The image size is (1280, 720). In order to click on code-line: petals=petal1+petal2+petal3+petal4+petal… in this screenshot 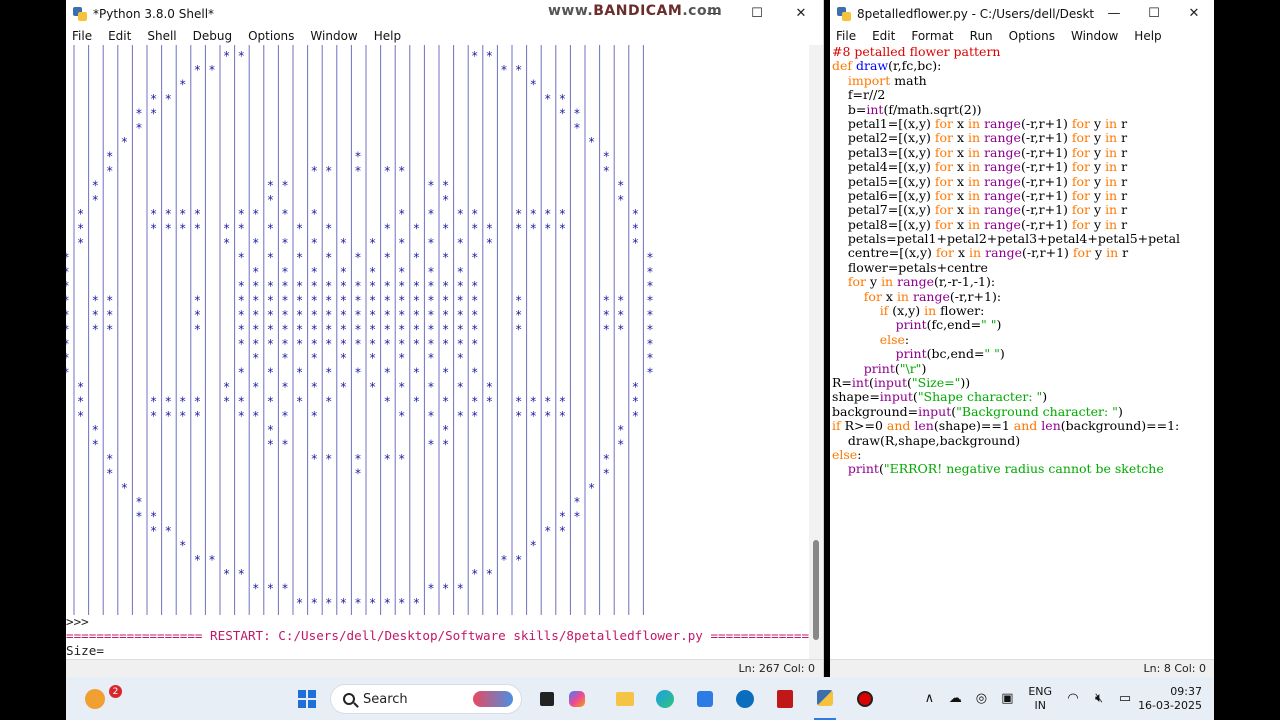, I will do `click(1023, 238)`.